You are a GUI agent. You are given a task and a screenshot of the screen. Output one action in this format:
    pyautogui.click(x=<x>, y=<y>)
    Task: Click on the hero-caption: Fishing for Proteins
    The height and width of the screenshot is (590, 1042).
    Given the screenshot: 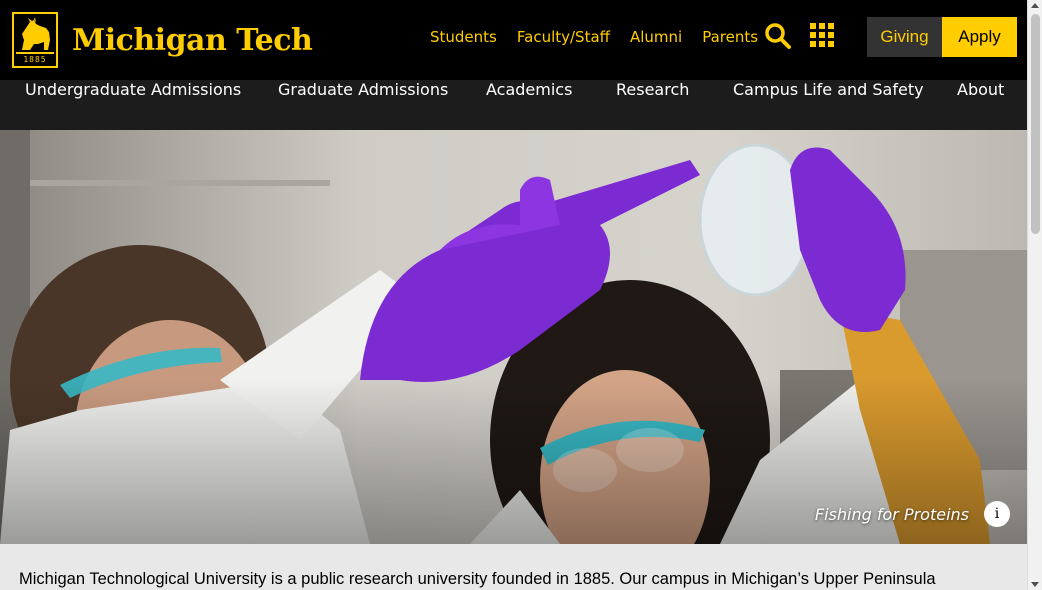 What is the action you would take?
    pyautogui.click(x=891, y=514)
    